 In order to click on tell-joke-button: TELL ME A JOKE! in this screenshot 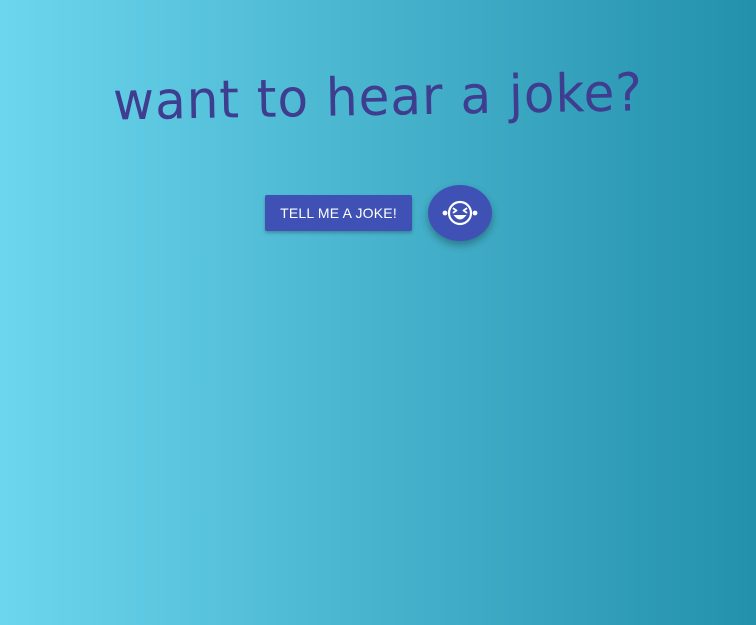, I will do `click(338, 213)`.